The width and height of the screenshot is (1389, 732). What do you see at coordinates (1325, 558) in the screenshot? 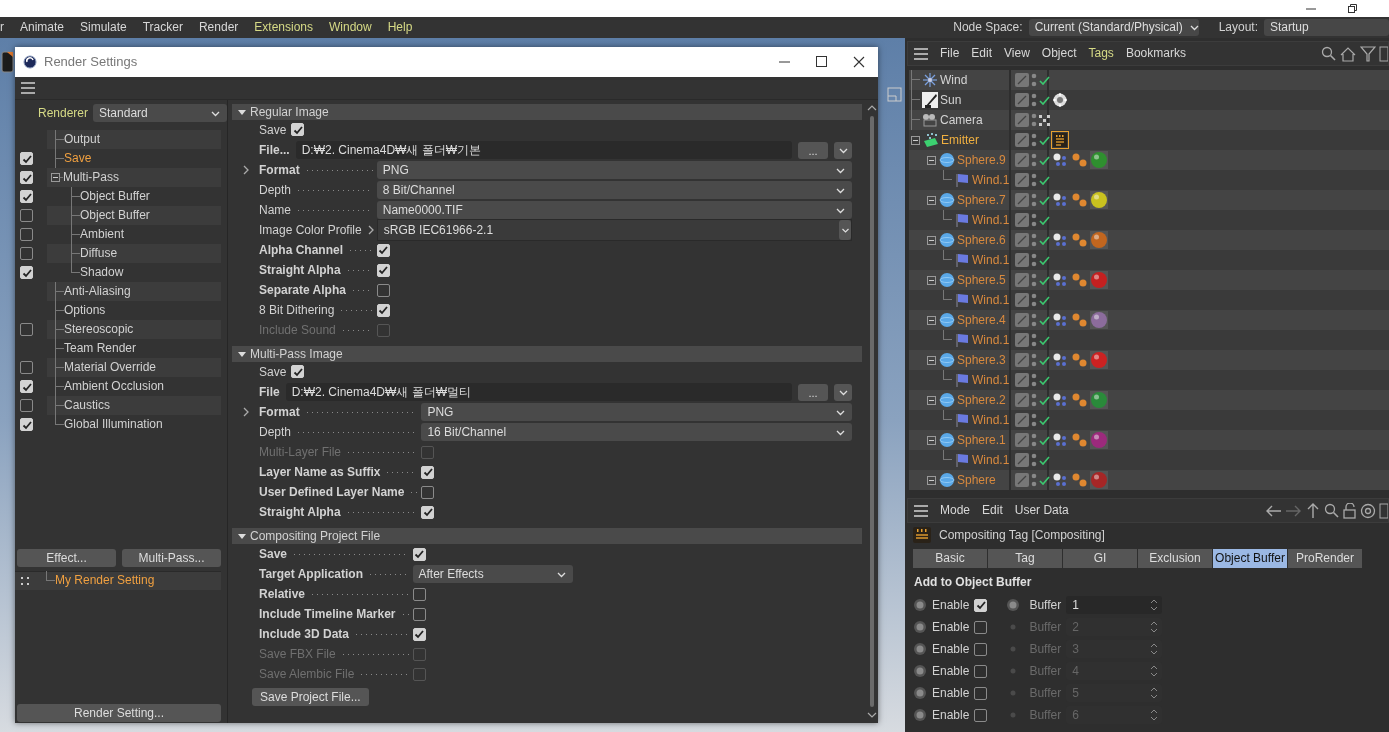
I see `tab: ProRender` at bounding box center [1325, 558].